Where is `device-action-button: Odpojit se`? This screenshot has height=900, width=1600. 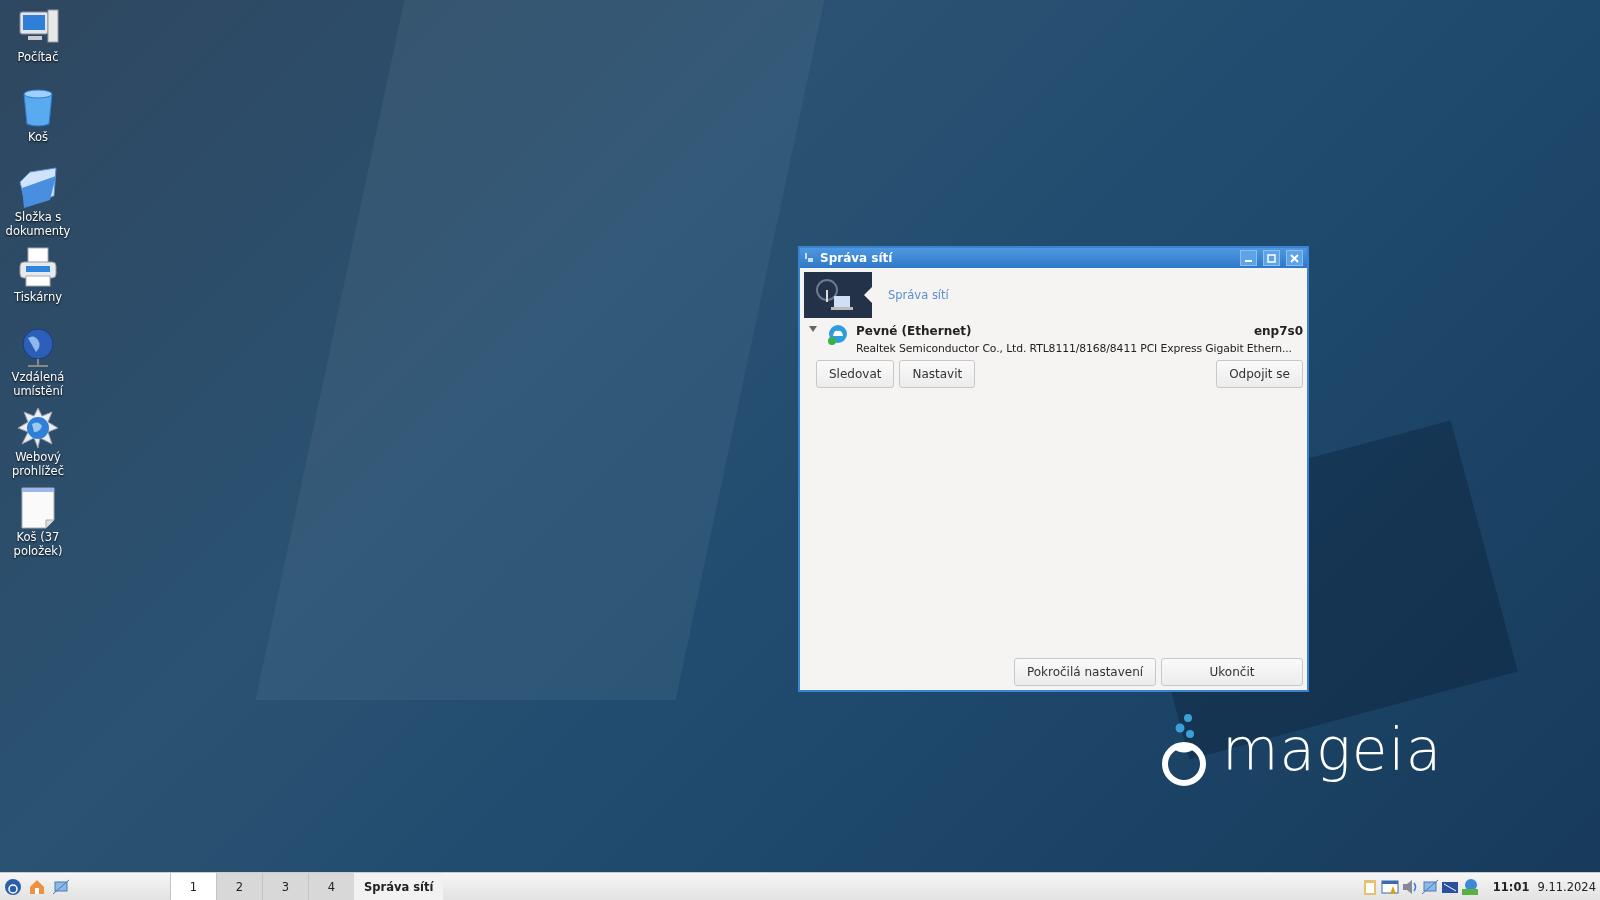
device-action-button: Odpojit se is located at coordinates (1259, 374).